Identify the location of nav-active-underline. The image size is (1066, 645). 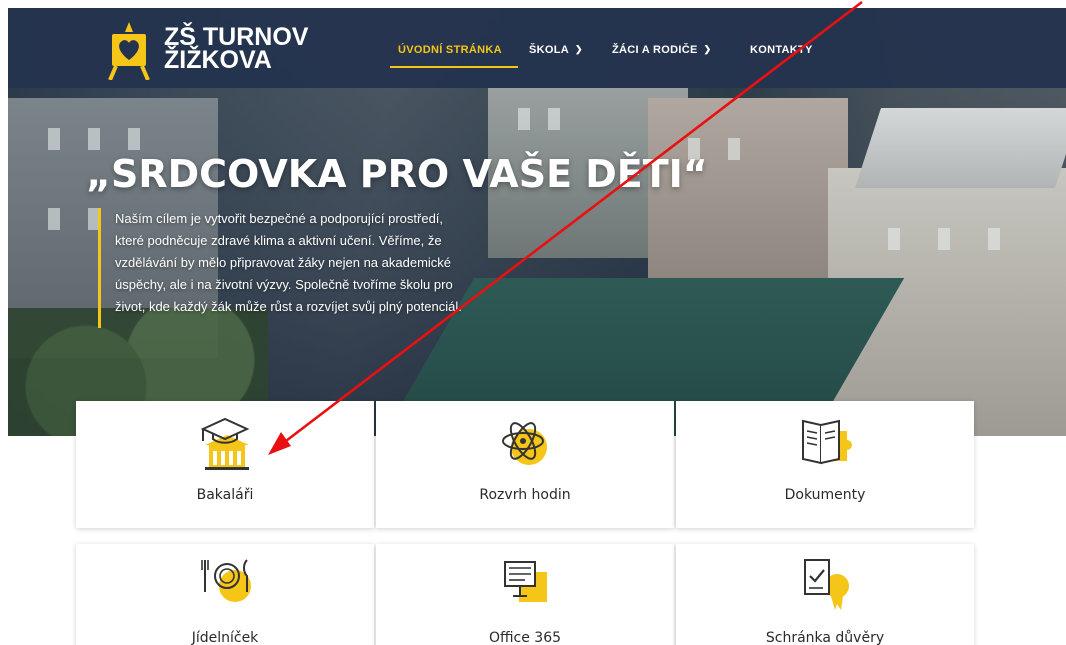
(454, 67).